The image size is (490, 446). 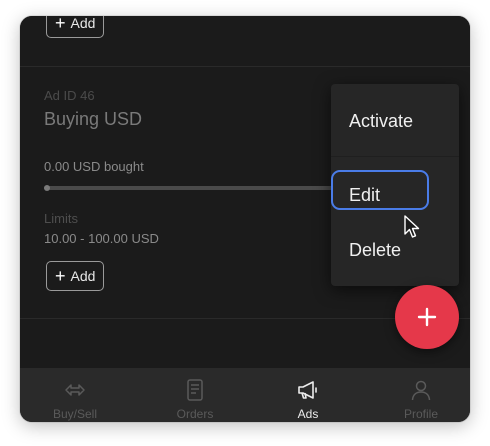 What do you see at coordinates (381, 121) in the screenshot?
I see `menu-item-activate: Activate` at bounding box center [381, 121].